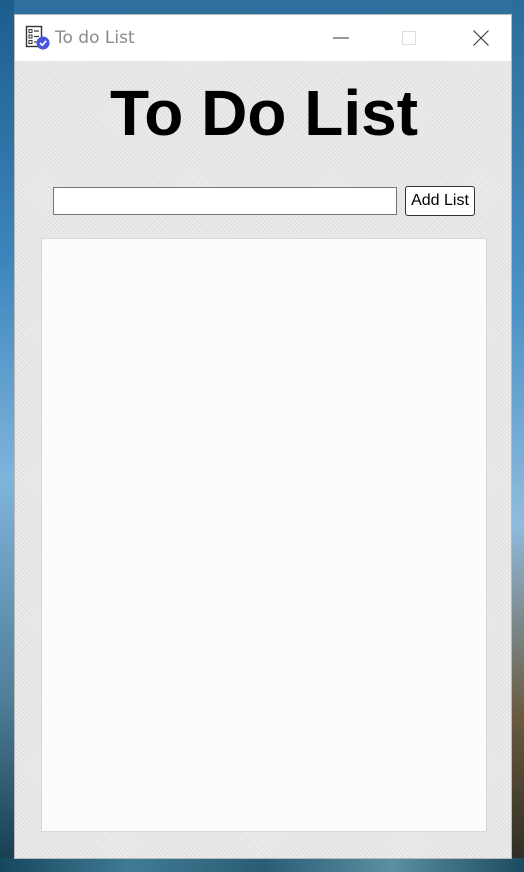 This screenshot has height=872, width=524. I want to click on desktop-background-right, so click(518, 436).